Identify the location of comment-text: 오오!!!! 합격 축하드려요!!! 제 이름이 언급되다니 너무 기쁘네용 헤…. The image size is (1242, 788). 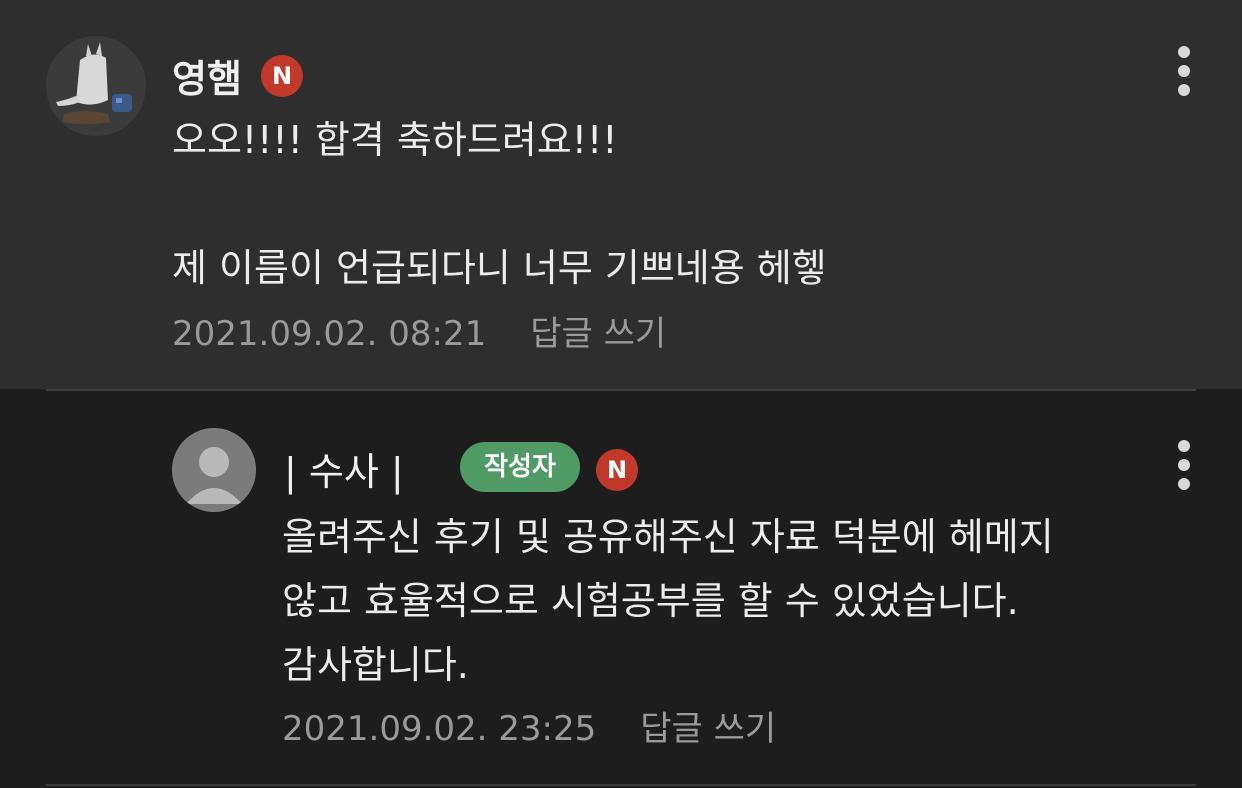
(499, 204).